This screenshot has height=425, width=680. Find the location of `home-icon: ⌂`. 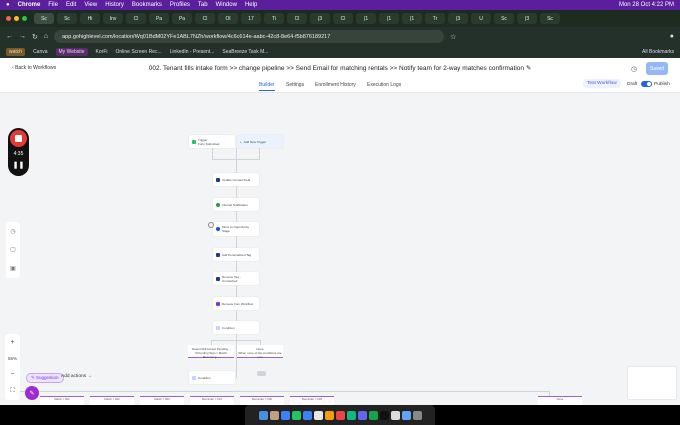

home-icon: ⌂ is located at coordinates (46, 36).